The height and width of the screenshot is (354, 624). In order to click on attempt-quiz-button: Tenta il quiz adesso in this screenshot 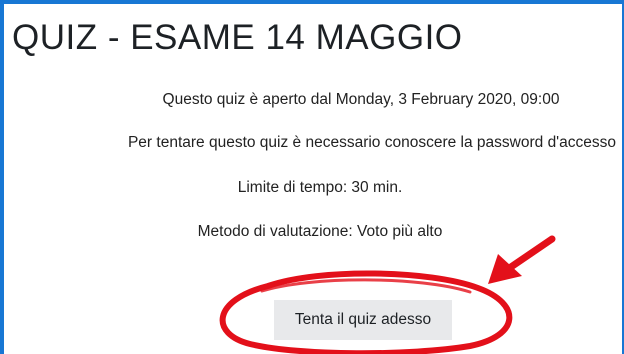, I will do `click(363, 320)`.